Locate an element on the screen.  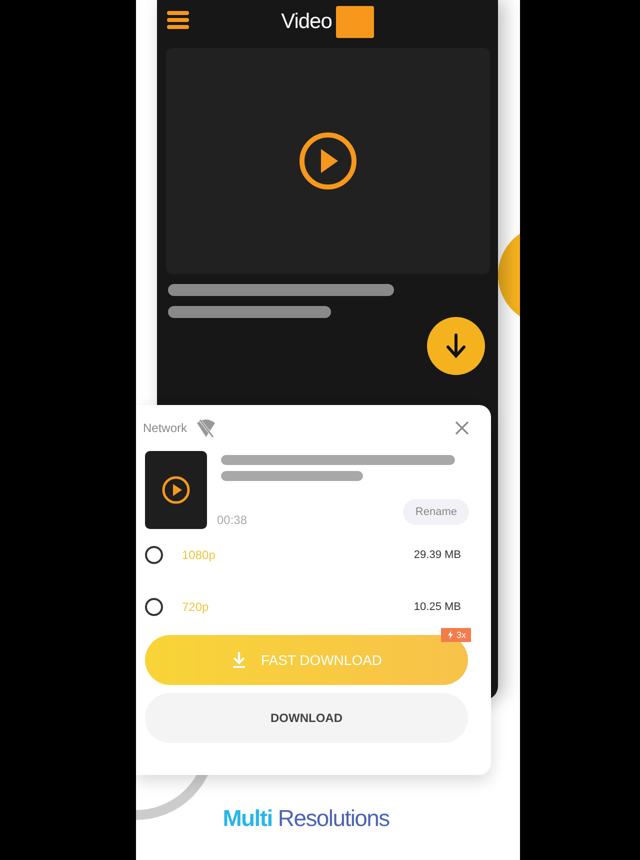
lightning-icon is located at coordinates (451, 635).